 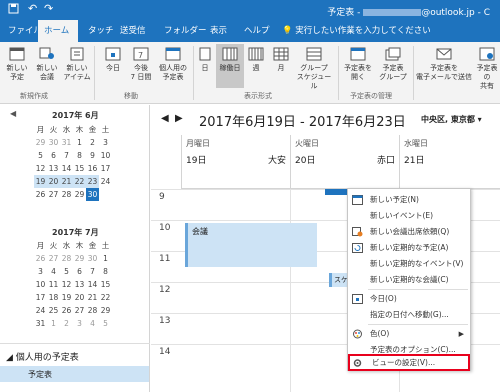 What do you see at coordinates (53, 271) in the screenshot?
I see `day-cell: 4` at bounding box center [53, 271].